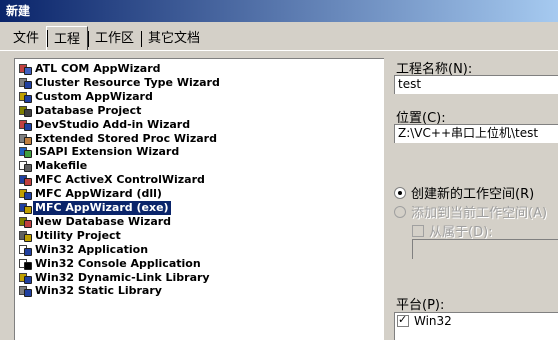 The height and width of the screenshot is (340, 558). I want to click on add-to-current-workspace-option: 添加到当前工作空间(A), so click(470, 211).